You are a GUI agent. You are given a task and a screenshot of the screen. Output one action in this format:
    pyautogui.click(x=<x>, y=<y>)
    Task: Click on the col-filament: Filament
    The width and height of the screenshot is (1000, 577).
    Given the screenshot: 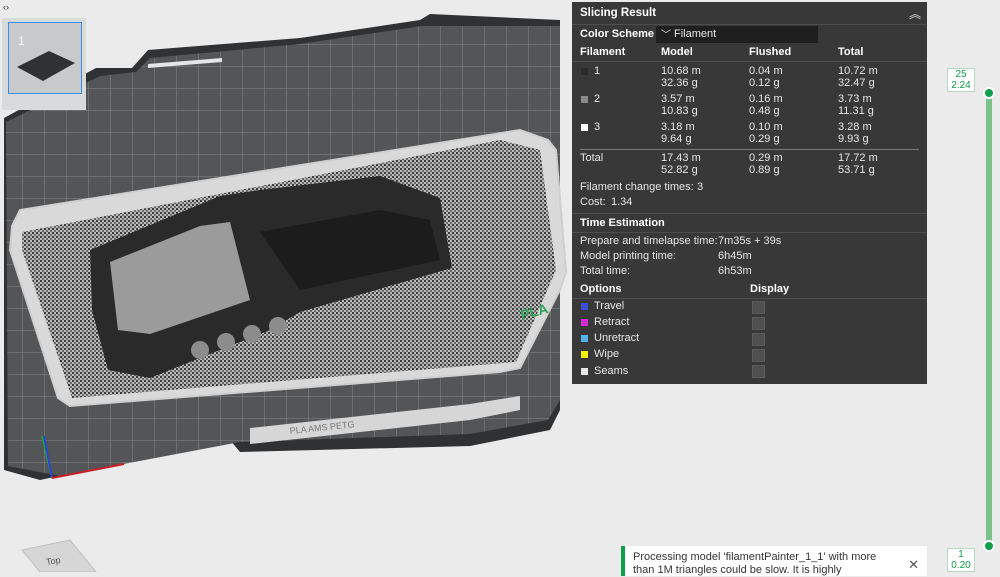 What is the action you would take?
    pyautogui.click(x=603, y=52)
    